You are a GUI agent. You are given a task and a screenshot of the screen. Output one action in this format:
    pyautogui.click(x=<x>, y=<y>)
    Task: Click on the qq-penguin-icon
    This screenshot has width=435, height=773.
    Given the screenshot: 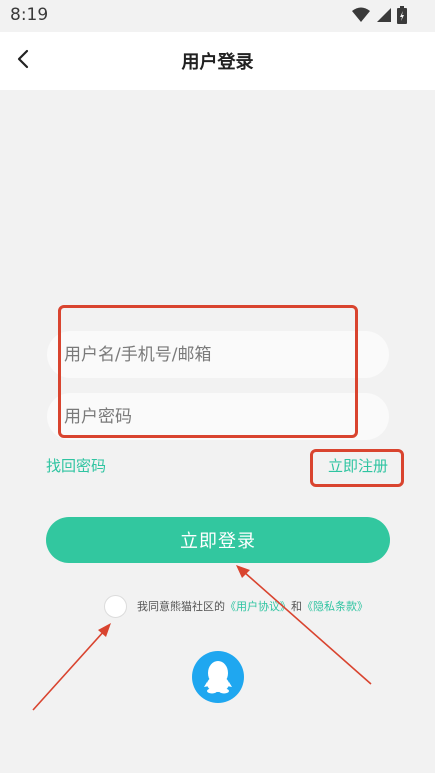 What is the action you would take?
    pyautogui.click(x=218, y=677)
    